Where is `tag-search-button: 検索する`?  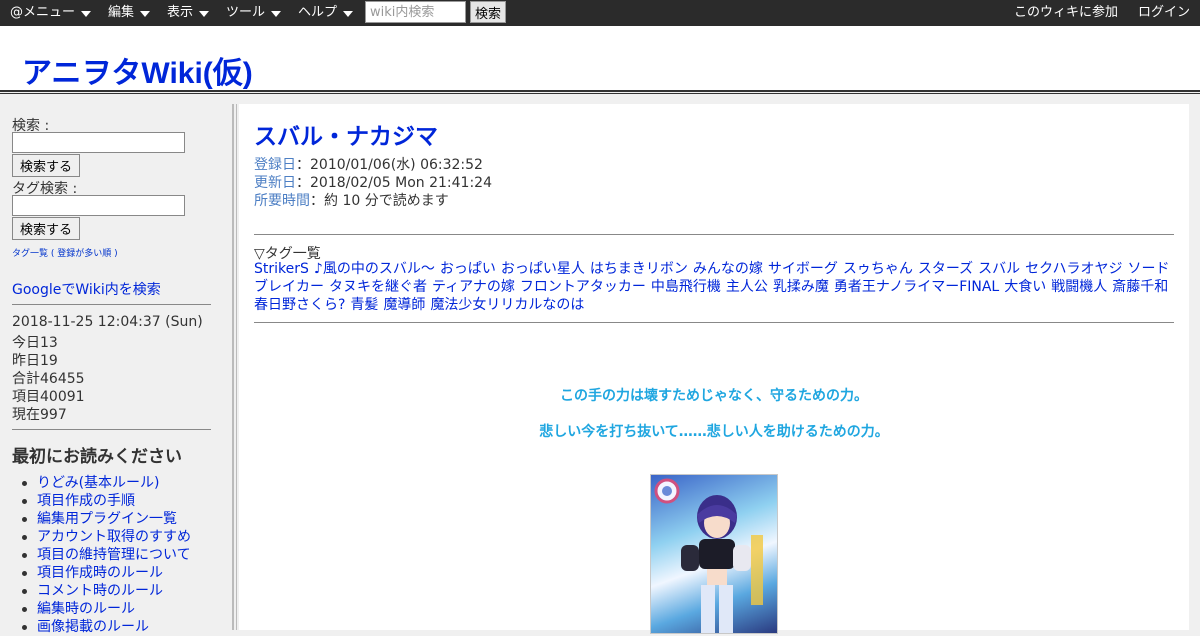
tag-search-button: 検索する is located at coordinates (46, 228).